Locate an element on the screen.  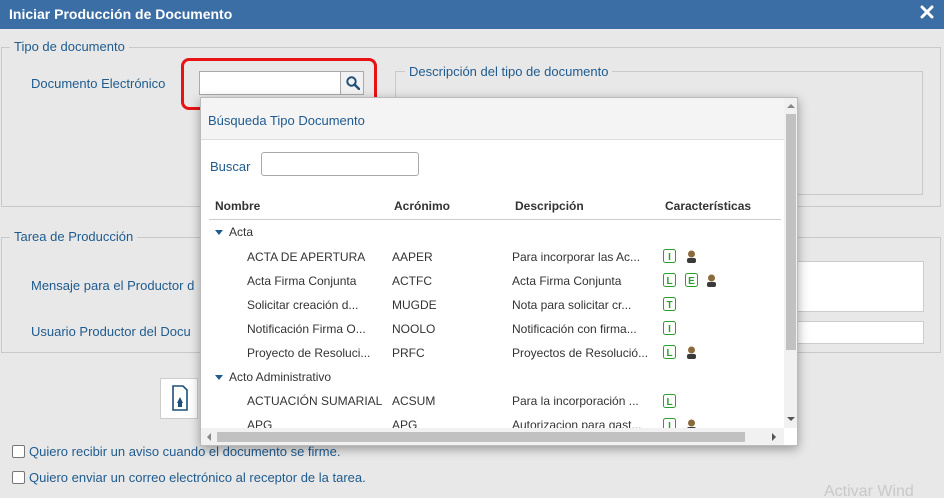
vertical-scrollbar is located at coordinates (790, 263).